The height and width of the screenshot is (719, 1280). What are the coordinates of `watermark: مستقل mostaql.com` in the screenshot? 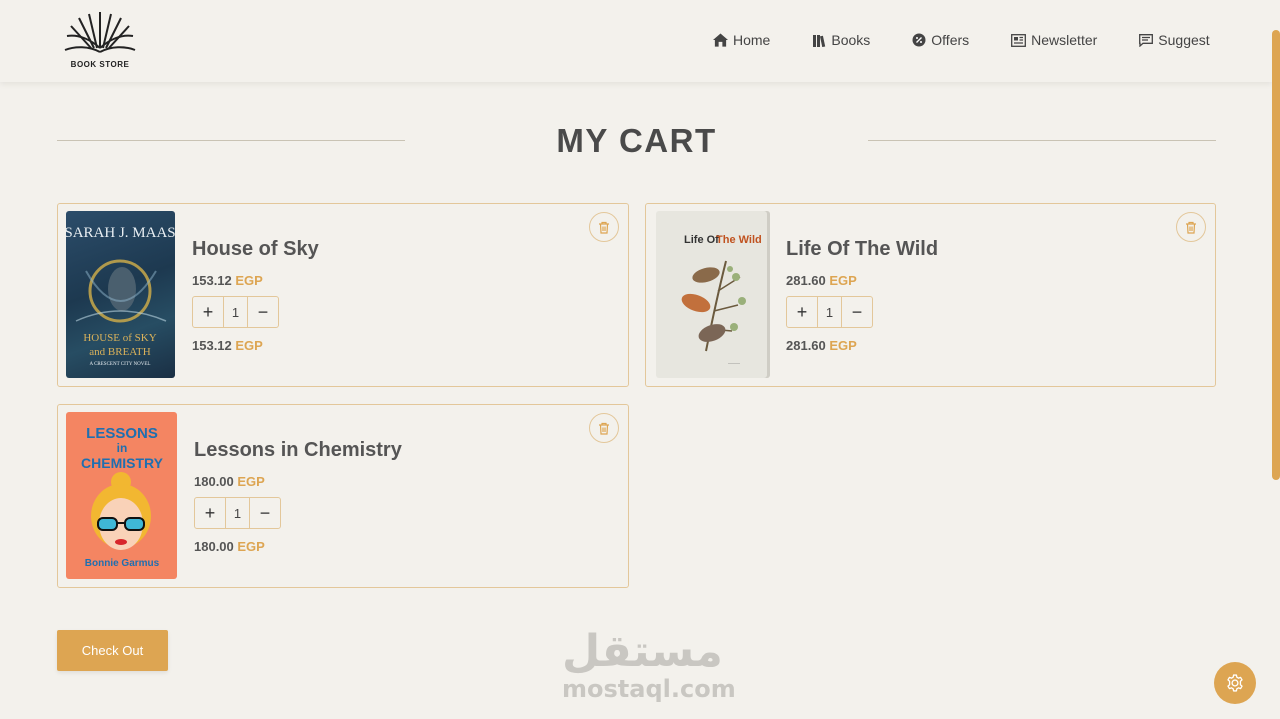 It's located at (649, 664).